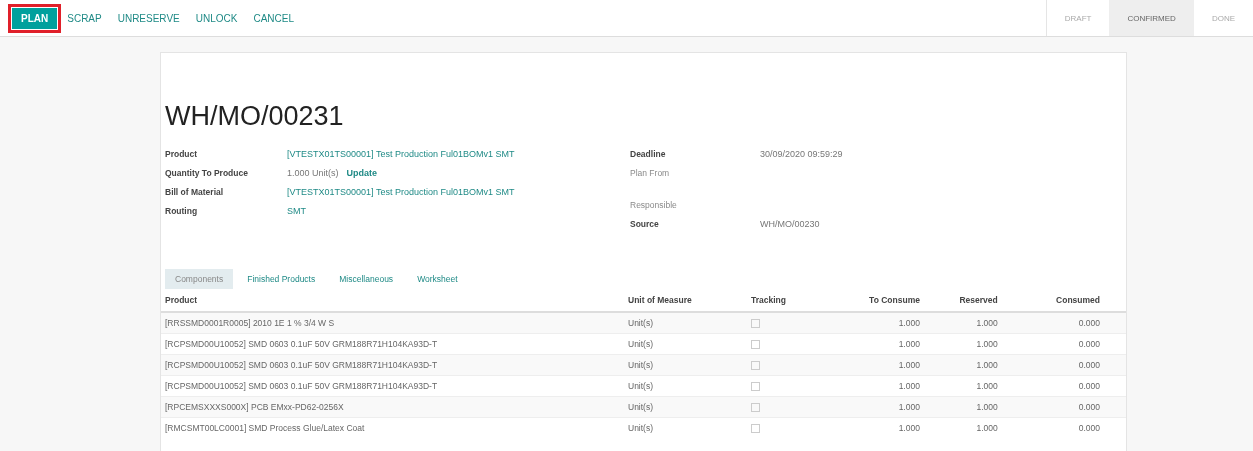 The width and height of the screenshot is (1253, 451). Describe the element at coordinates (392, 427) in the screenshot. I see `table-cell: [RMCSMT00LC0001] SMD Process Glue/Latex Coat` at that location.